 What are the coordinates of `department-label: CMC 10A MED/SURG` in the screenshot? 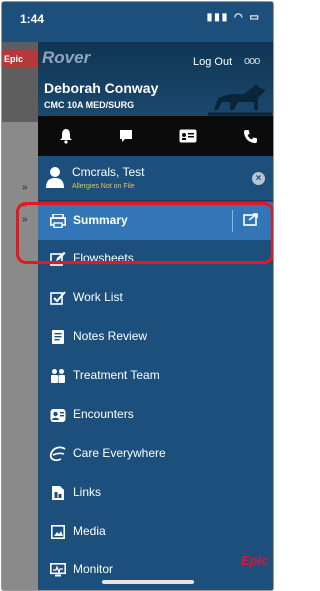 It's located at (89, 105).